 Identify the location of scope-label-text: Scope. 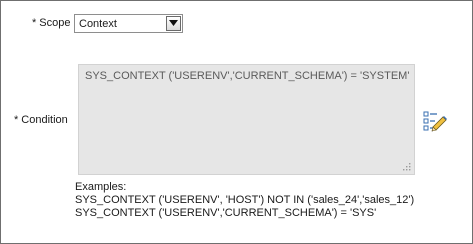
(55, 23).